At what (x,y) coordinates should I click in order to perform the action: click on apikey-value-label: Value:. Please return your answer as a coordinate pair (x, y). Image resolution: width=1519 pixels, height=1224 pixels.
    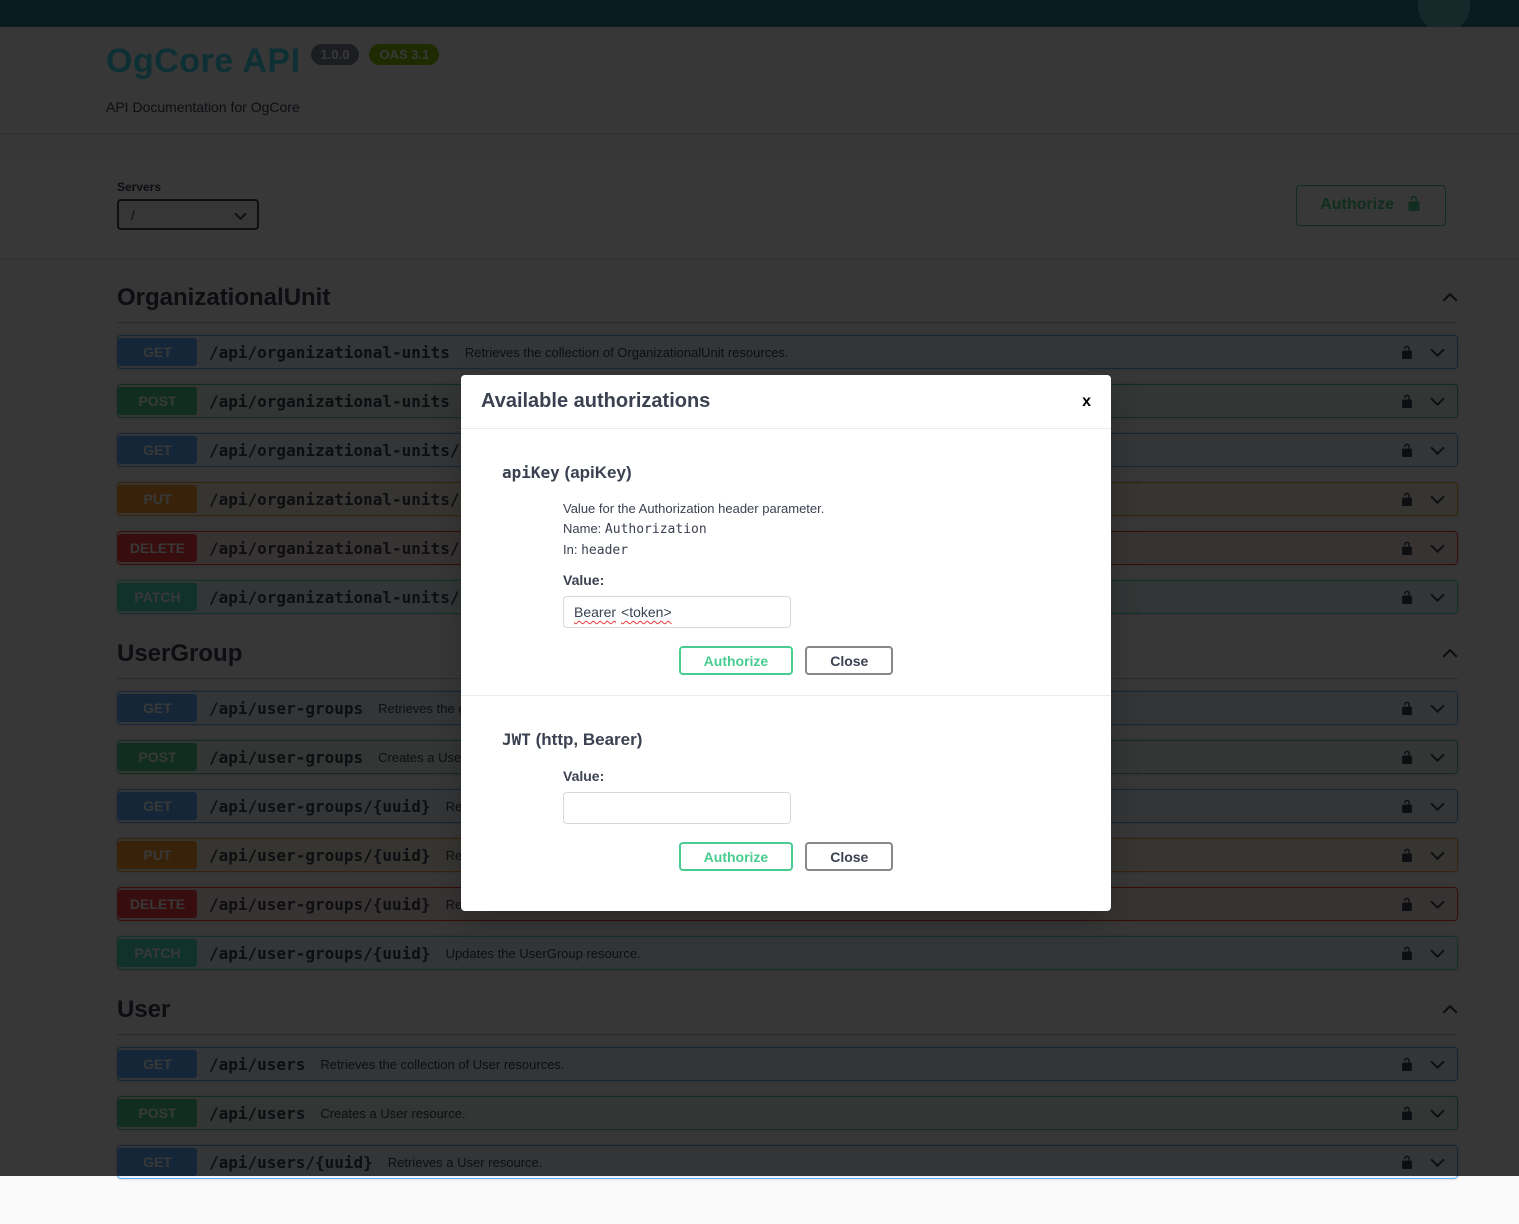
    Looking at the image, I should click on (584, 580).